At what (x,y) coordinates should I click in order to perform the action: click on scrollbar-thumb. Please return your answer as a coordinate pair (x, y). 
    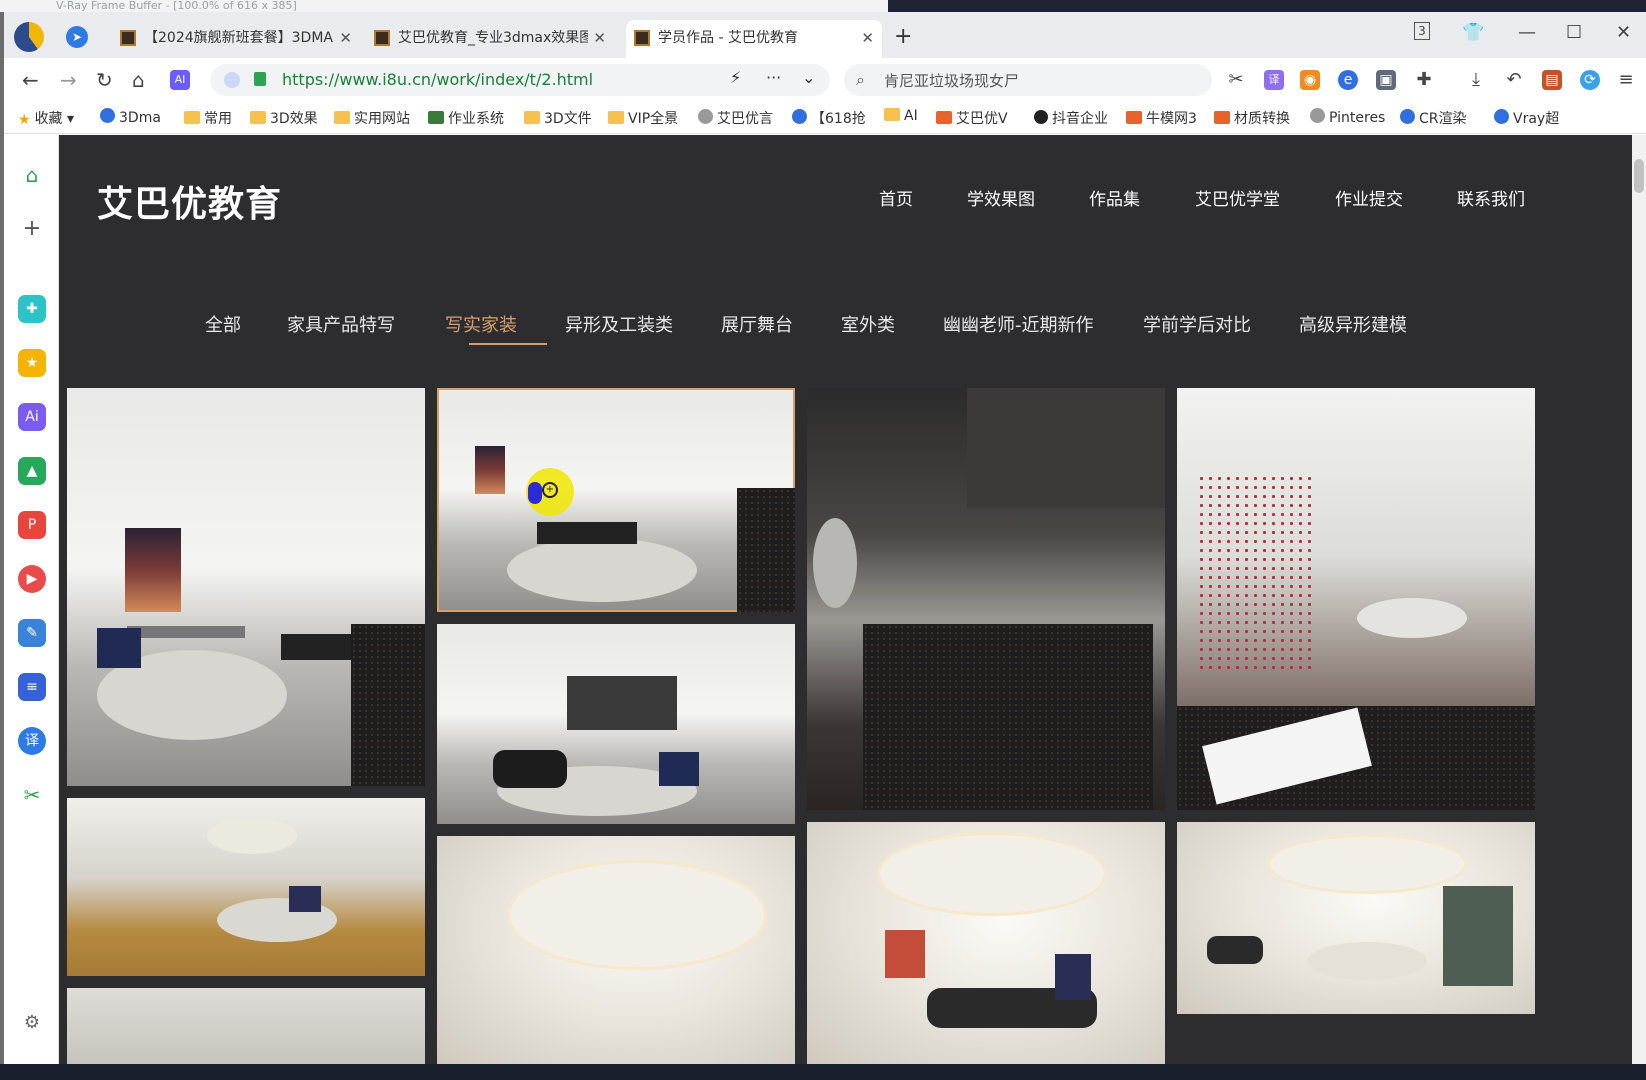
    Looking at the image, I should click on (1639, 176).